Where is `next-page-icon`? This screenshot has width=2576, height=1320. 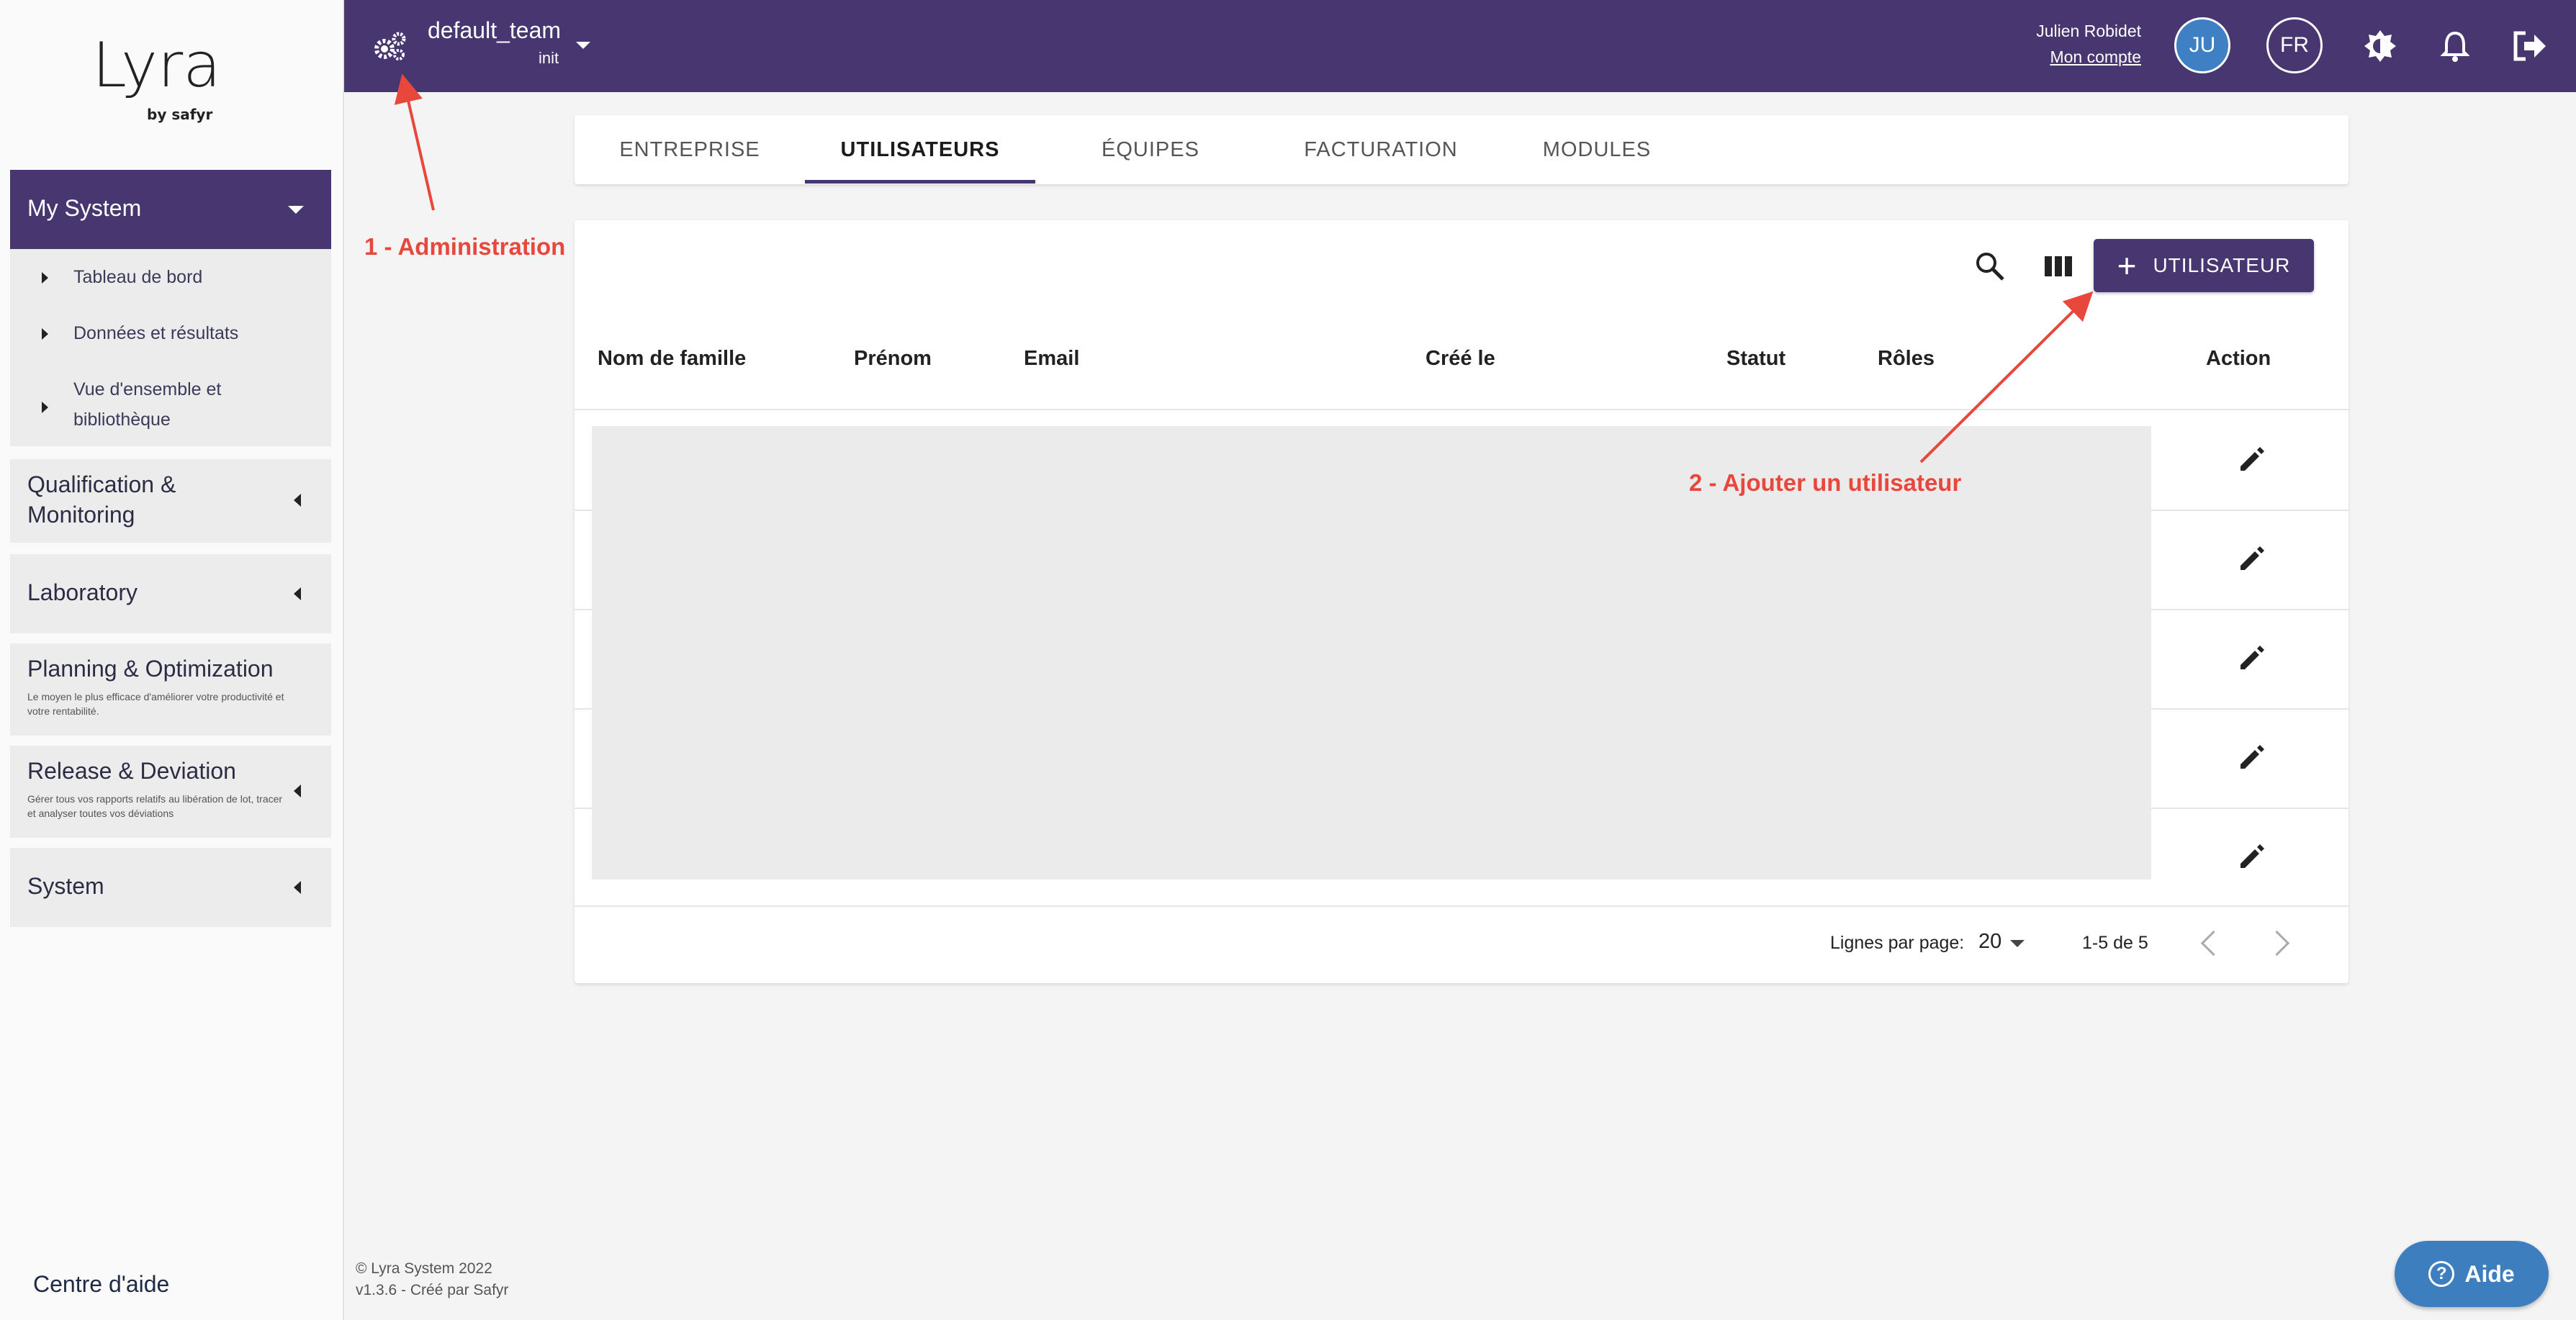
next-page-icon is located at coordinates (2277, 943).